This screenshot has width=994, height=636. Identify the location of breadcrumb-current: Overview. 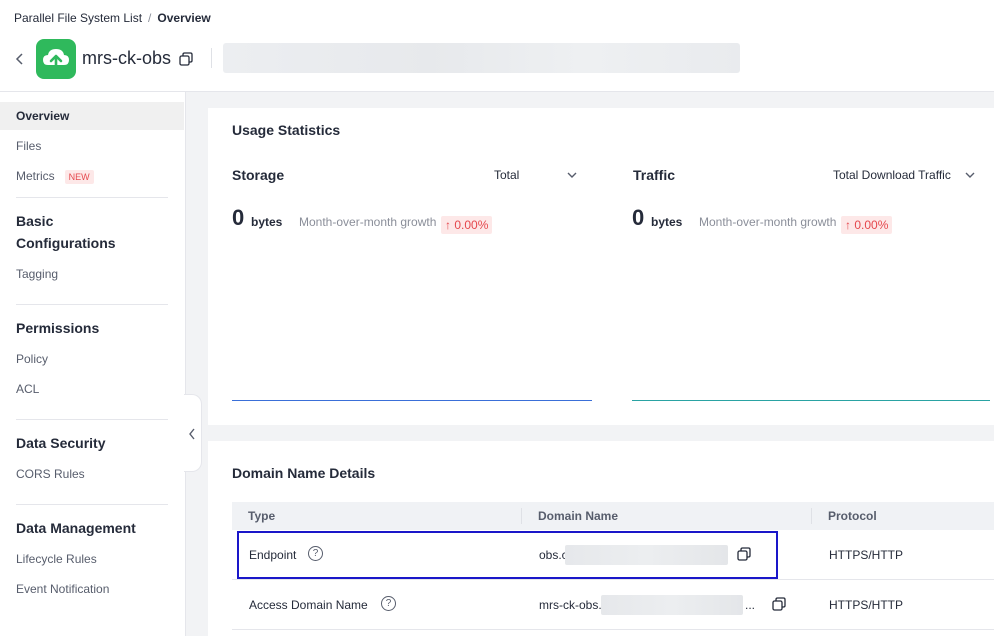
(184, 18).